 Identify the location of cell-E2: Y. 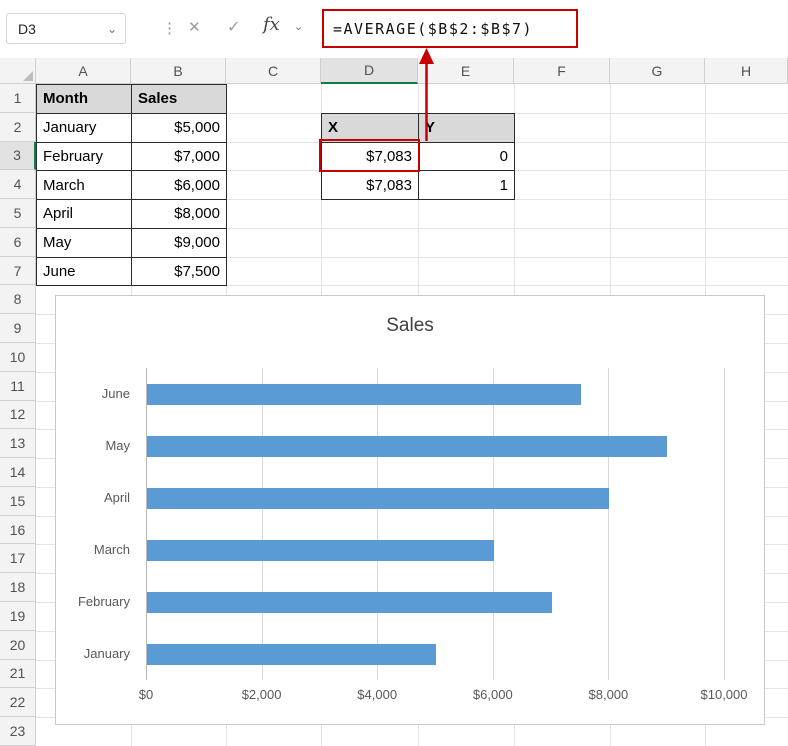
(467, 128).